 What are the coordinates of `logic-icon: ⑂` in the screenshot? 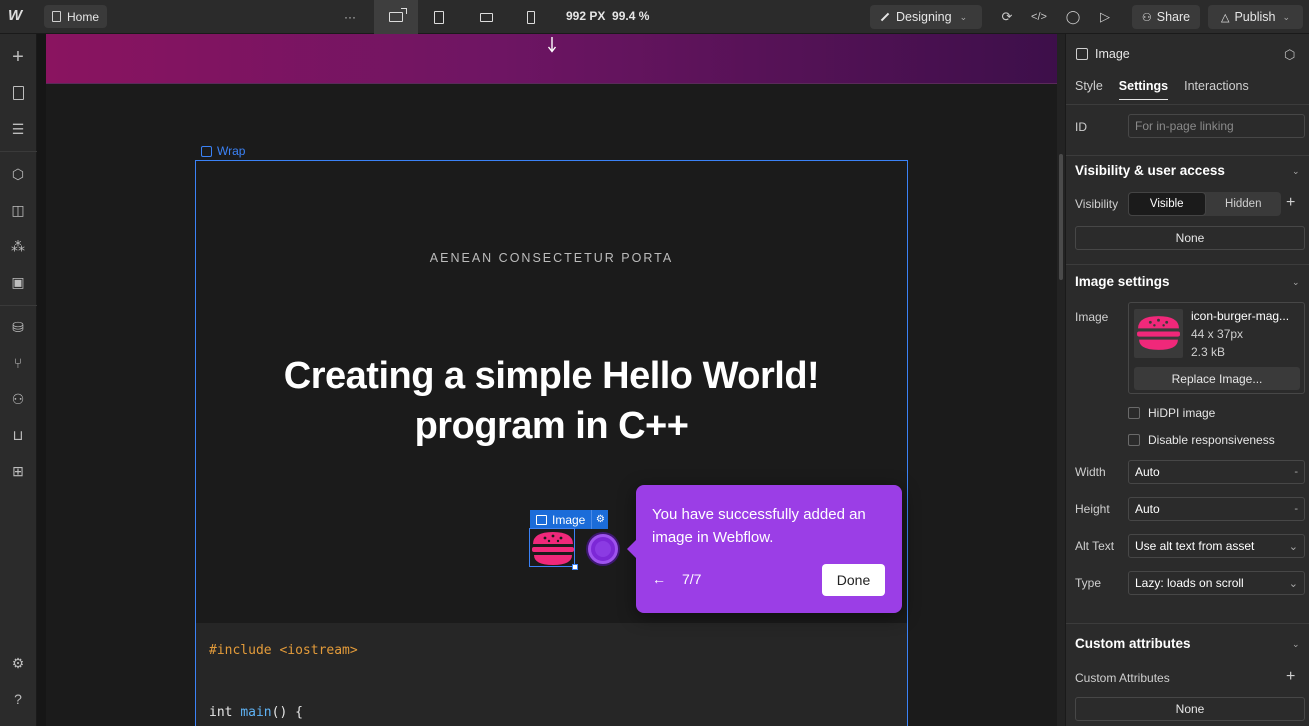 It's located at (18, 363).